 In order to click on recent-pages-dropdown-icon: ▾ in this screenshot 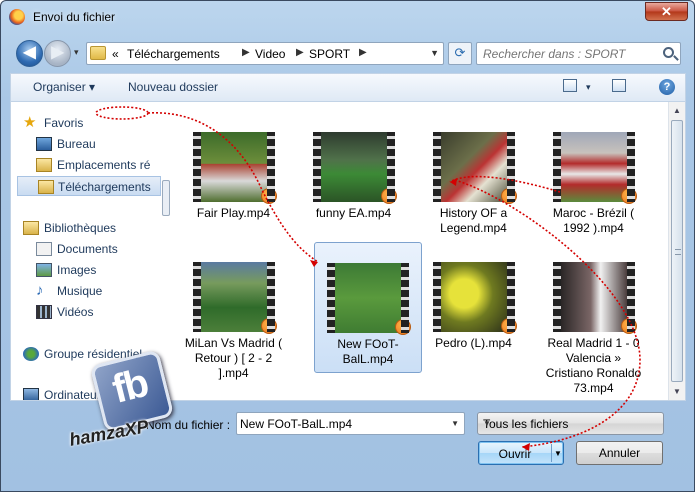, I will do `click(76, 52)`.